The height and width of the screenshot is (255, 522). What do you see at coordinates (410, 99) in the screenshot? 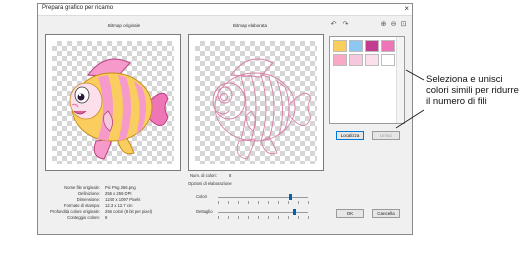
I see `callout-arrows` at bounding box center [410, 99].